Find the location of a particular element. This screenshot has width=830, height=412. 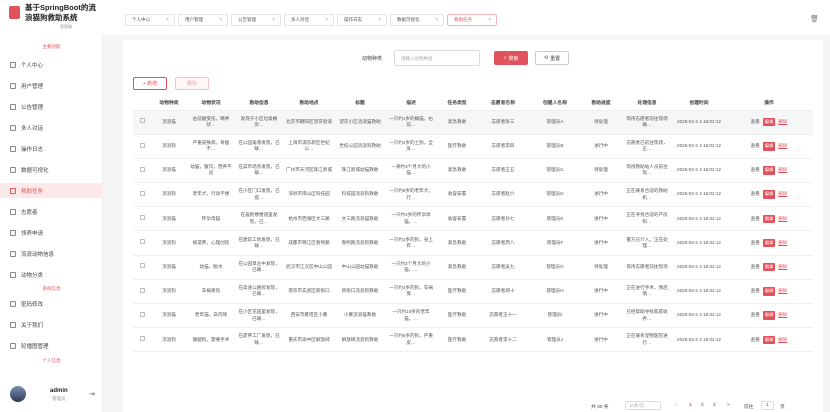

sidebar-item-visualization: 数据可视化 is located at coordinates (51, 169).